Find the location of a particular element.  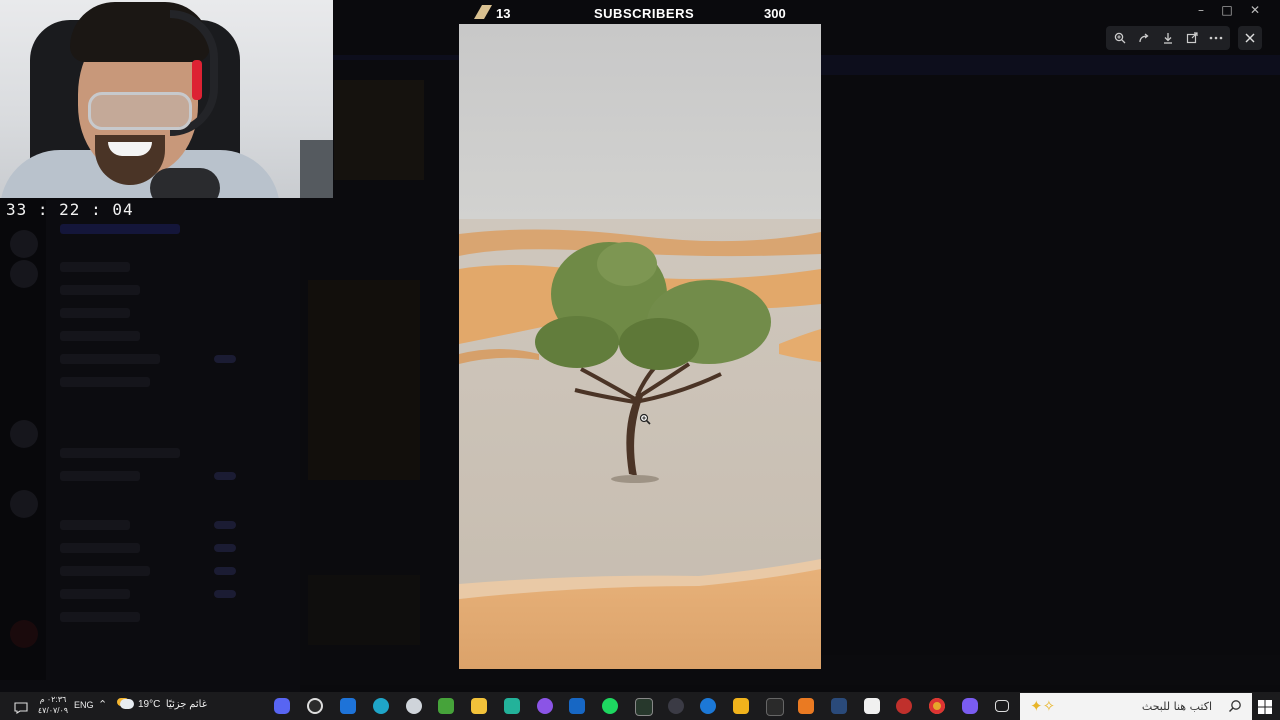

webcam-background-shelf is located at coordinates (316, 169).